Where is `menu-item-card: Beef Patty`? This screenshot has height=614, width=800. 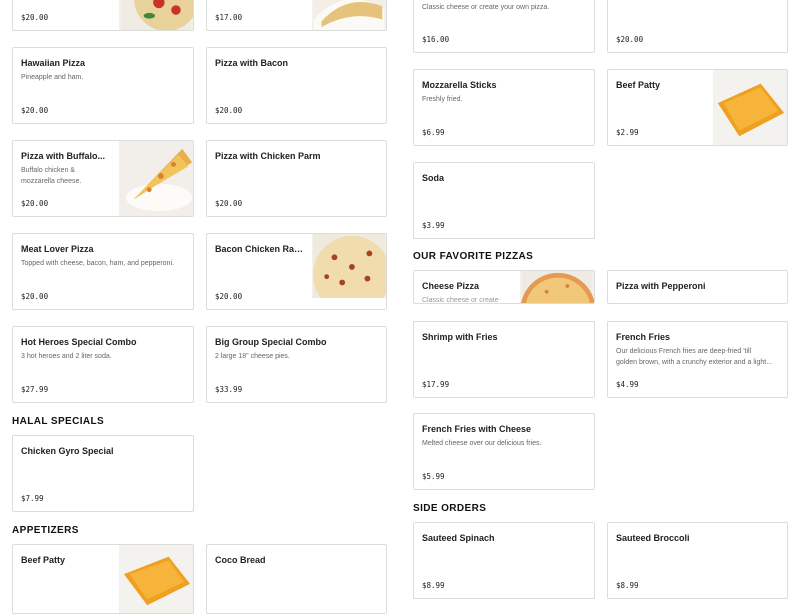
menu-item-card: Beef Patty is located at coordinates (103, 579).